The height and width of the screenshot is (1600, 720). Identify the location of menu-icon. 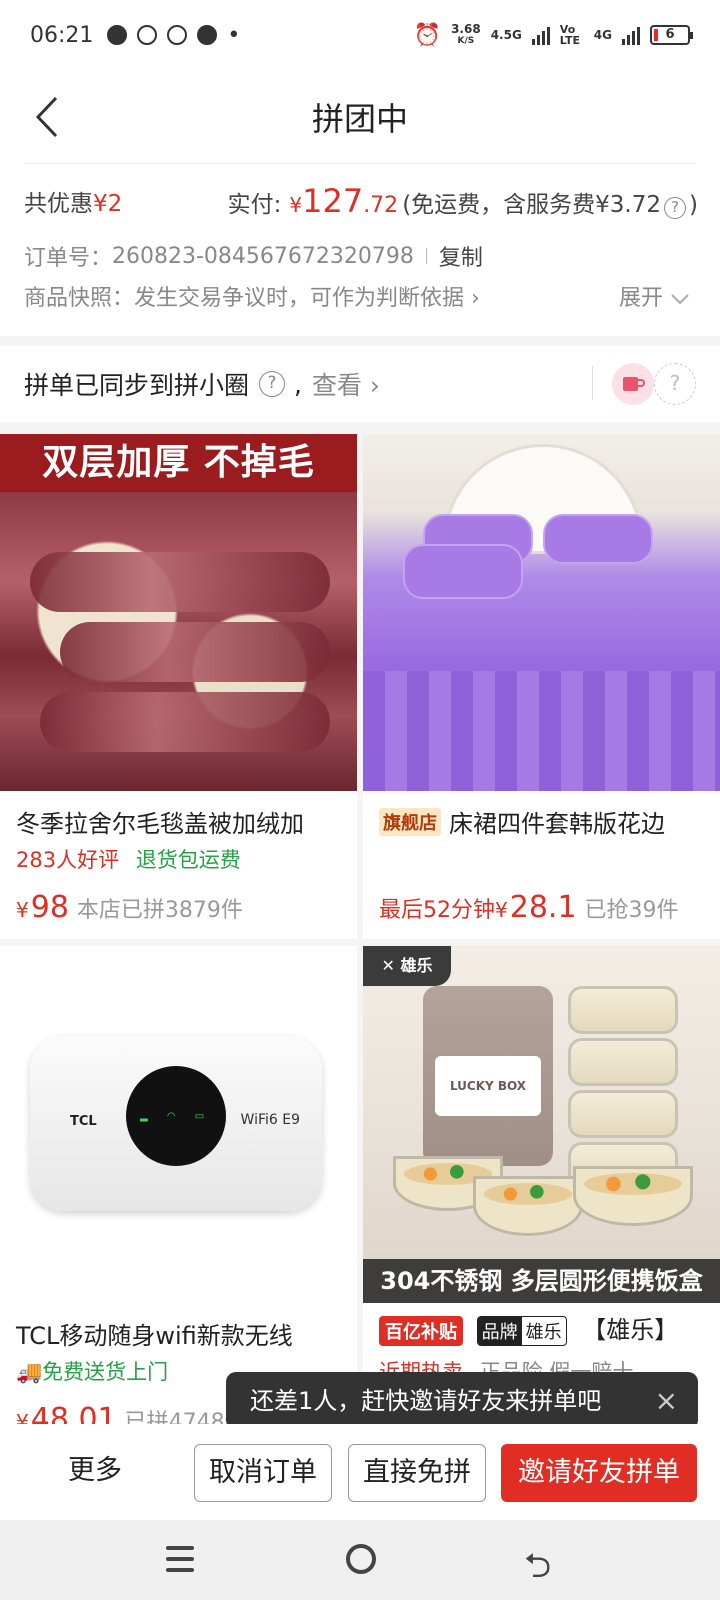
(180, 1559).